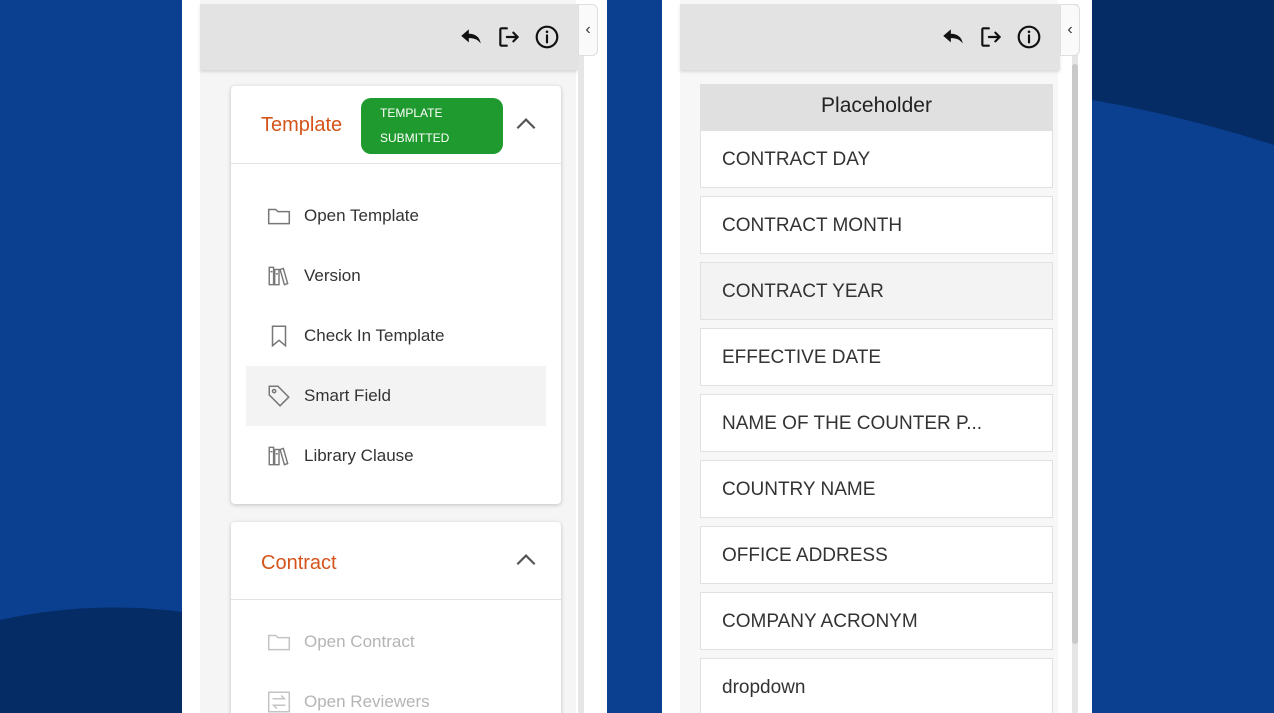  Describe the element at coordinates (876, 685) in the screenshot. I see `placeholder-row: dropdown` at that location.